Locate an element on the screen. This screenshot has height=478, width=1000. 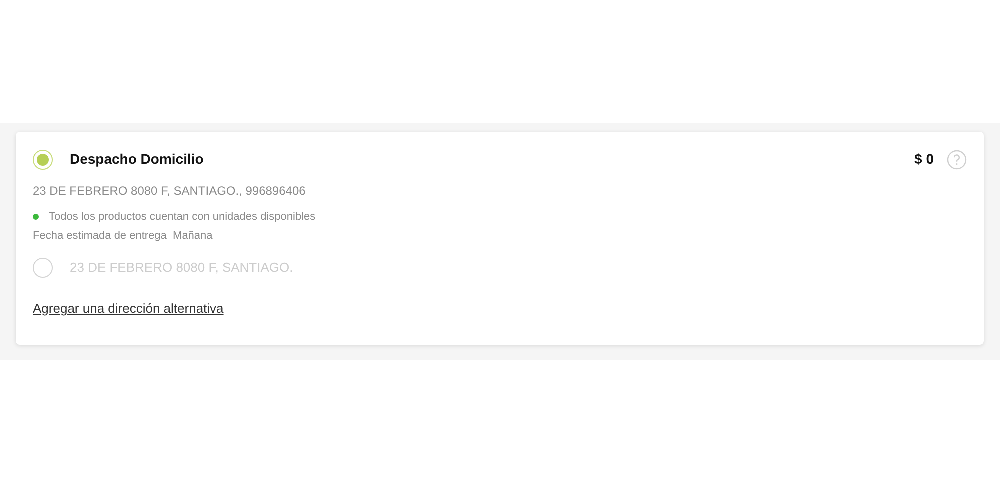
delivery-estimate: Fecha estimada de entrega Mañana is located at coordinates (123, 236).